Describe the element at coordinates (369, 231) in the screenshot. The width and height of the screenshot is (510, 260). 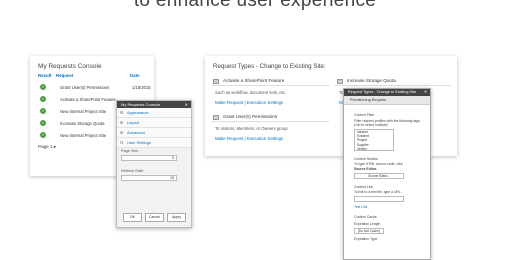
I see `expiration-length-select: [Do Not Cache]` at that location.